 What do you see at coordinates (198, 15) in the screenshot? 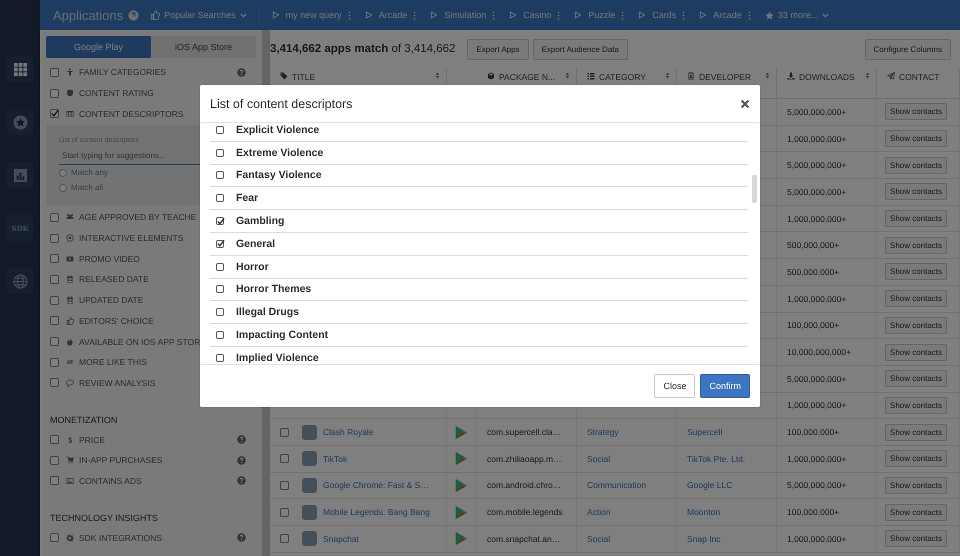
I see `popular-searches-button: Popular Searches` at bounding box center [198, 15].